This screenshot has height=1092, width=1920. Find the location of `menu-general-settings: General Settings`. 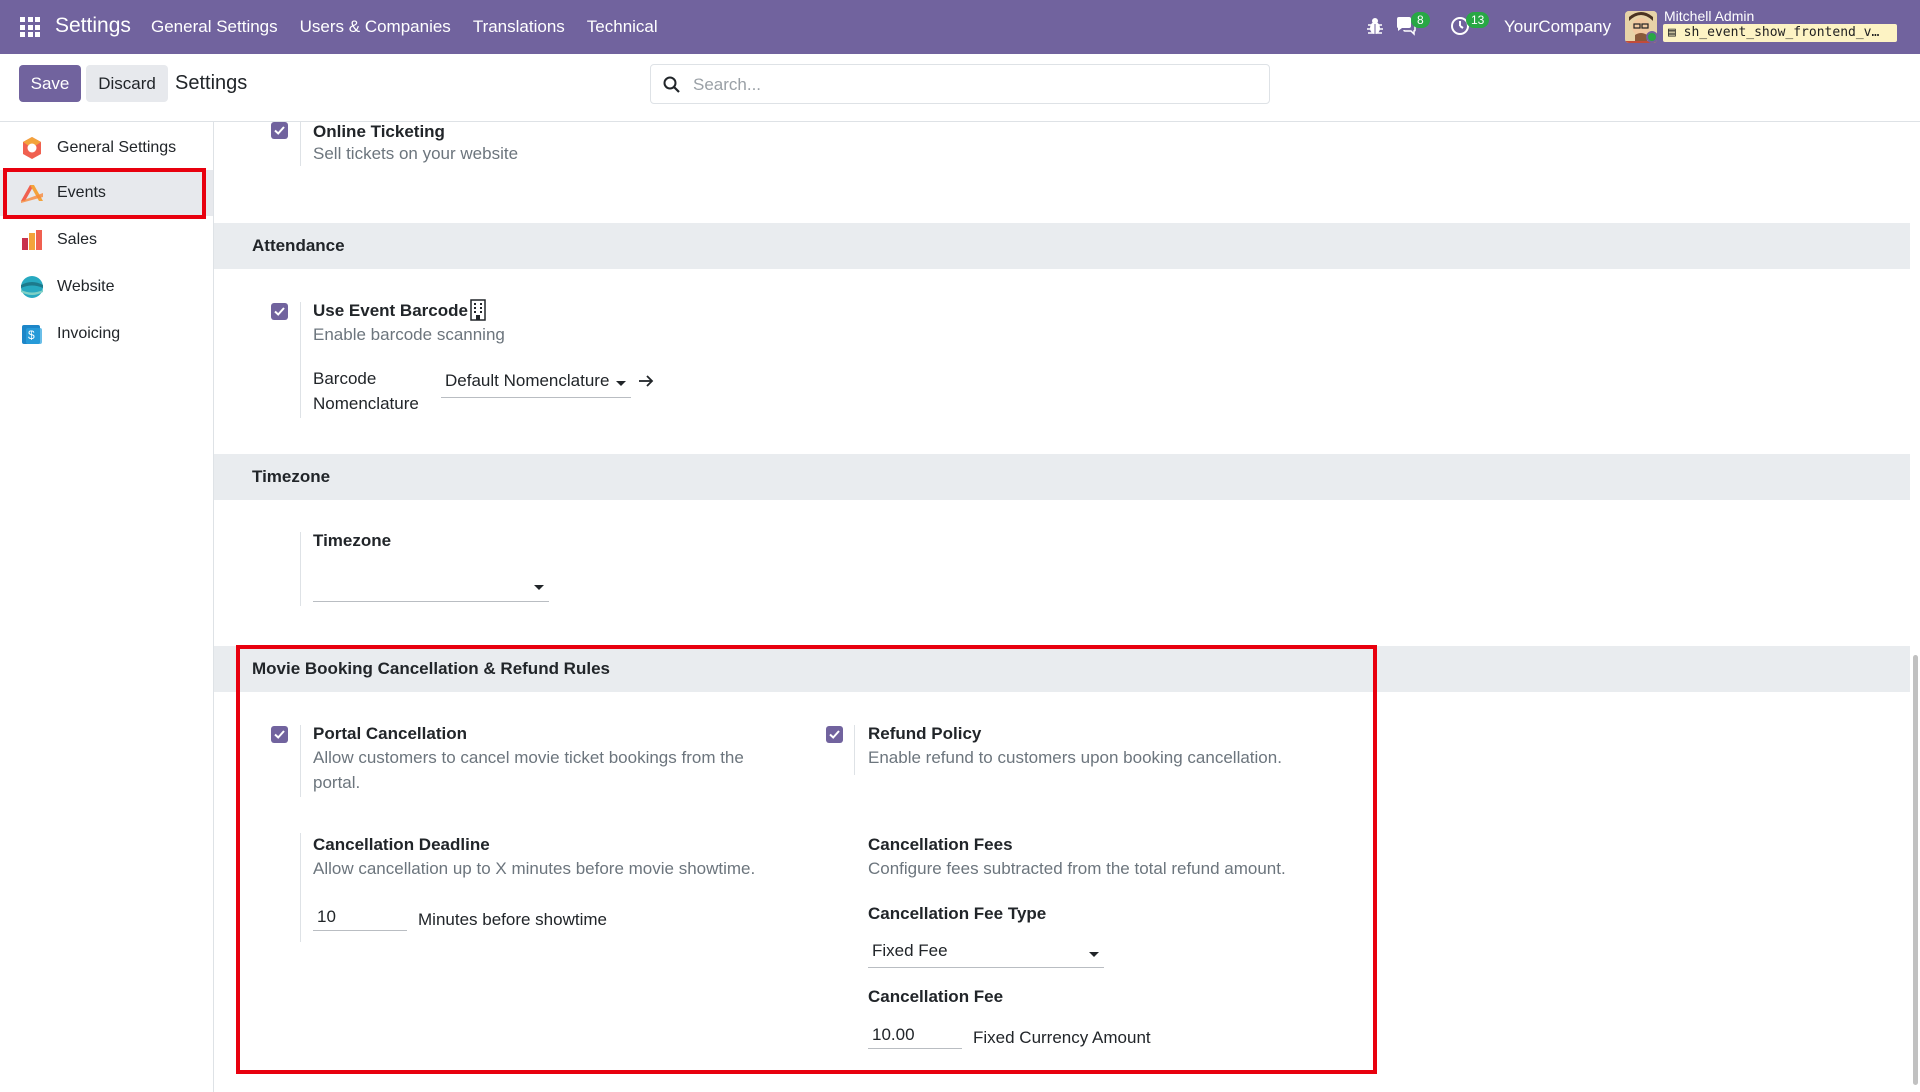

menu-general-settings: General Settings is located at coordinates (214, 27).